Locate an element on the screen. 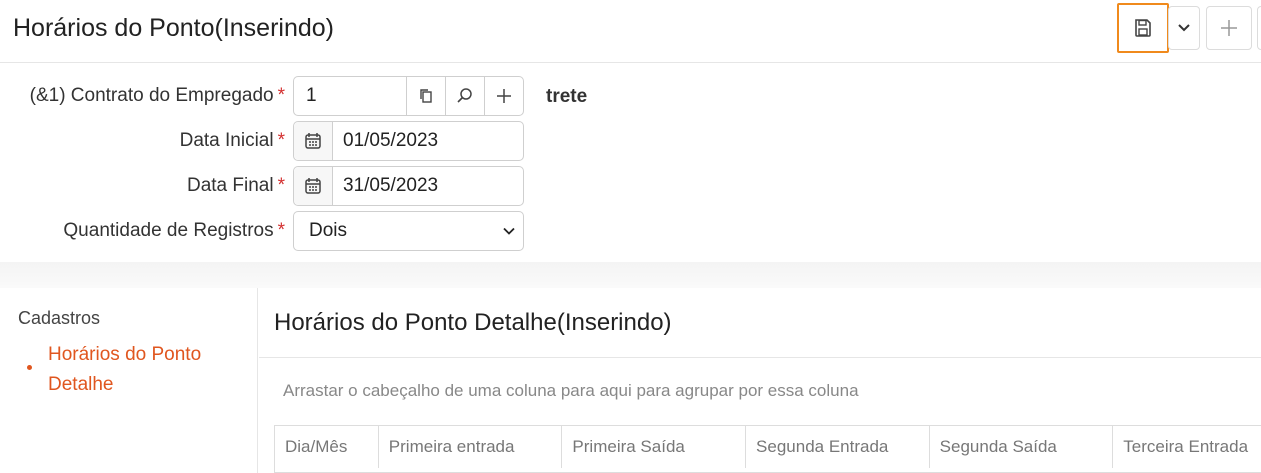  copy-button is located at coordinates (425, 96).